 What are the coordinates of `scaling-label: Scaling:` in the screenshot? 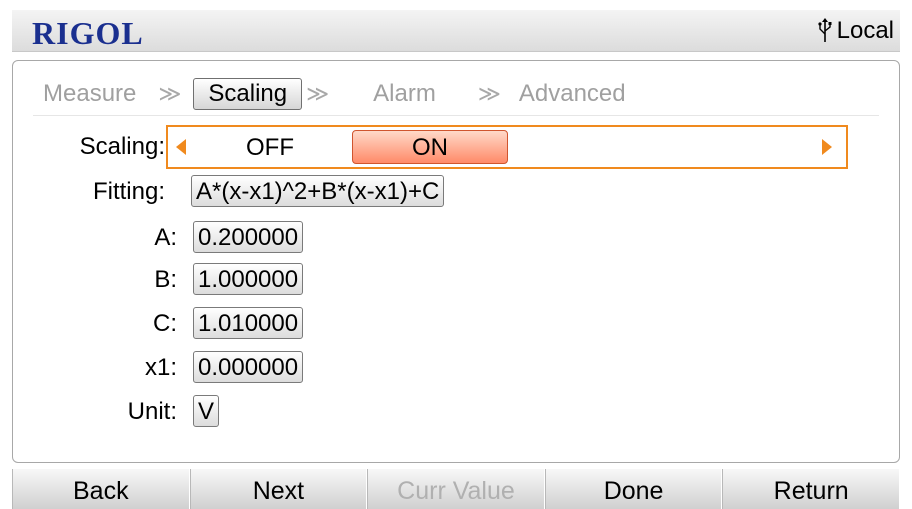 It's located at (122, 146).